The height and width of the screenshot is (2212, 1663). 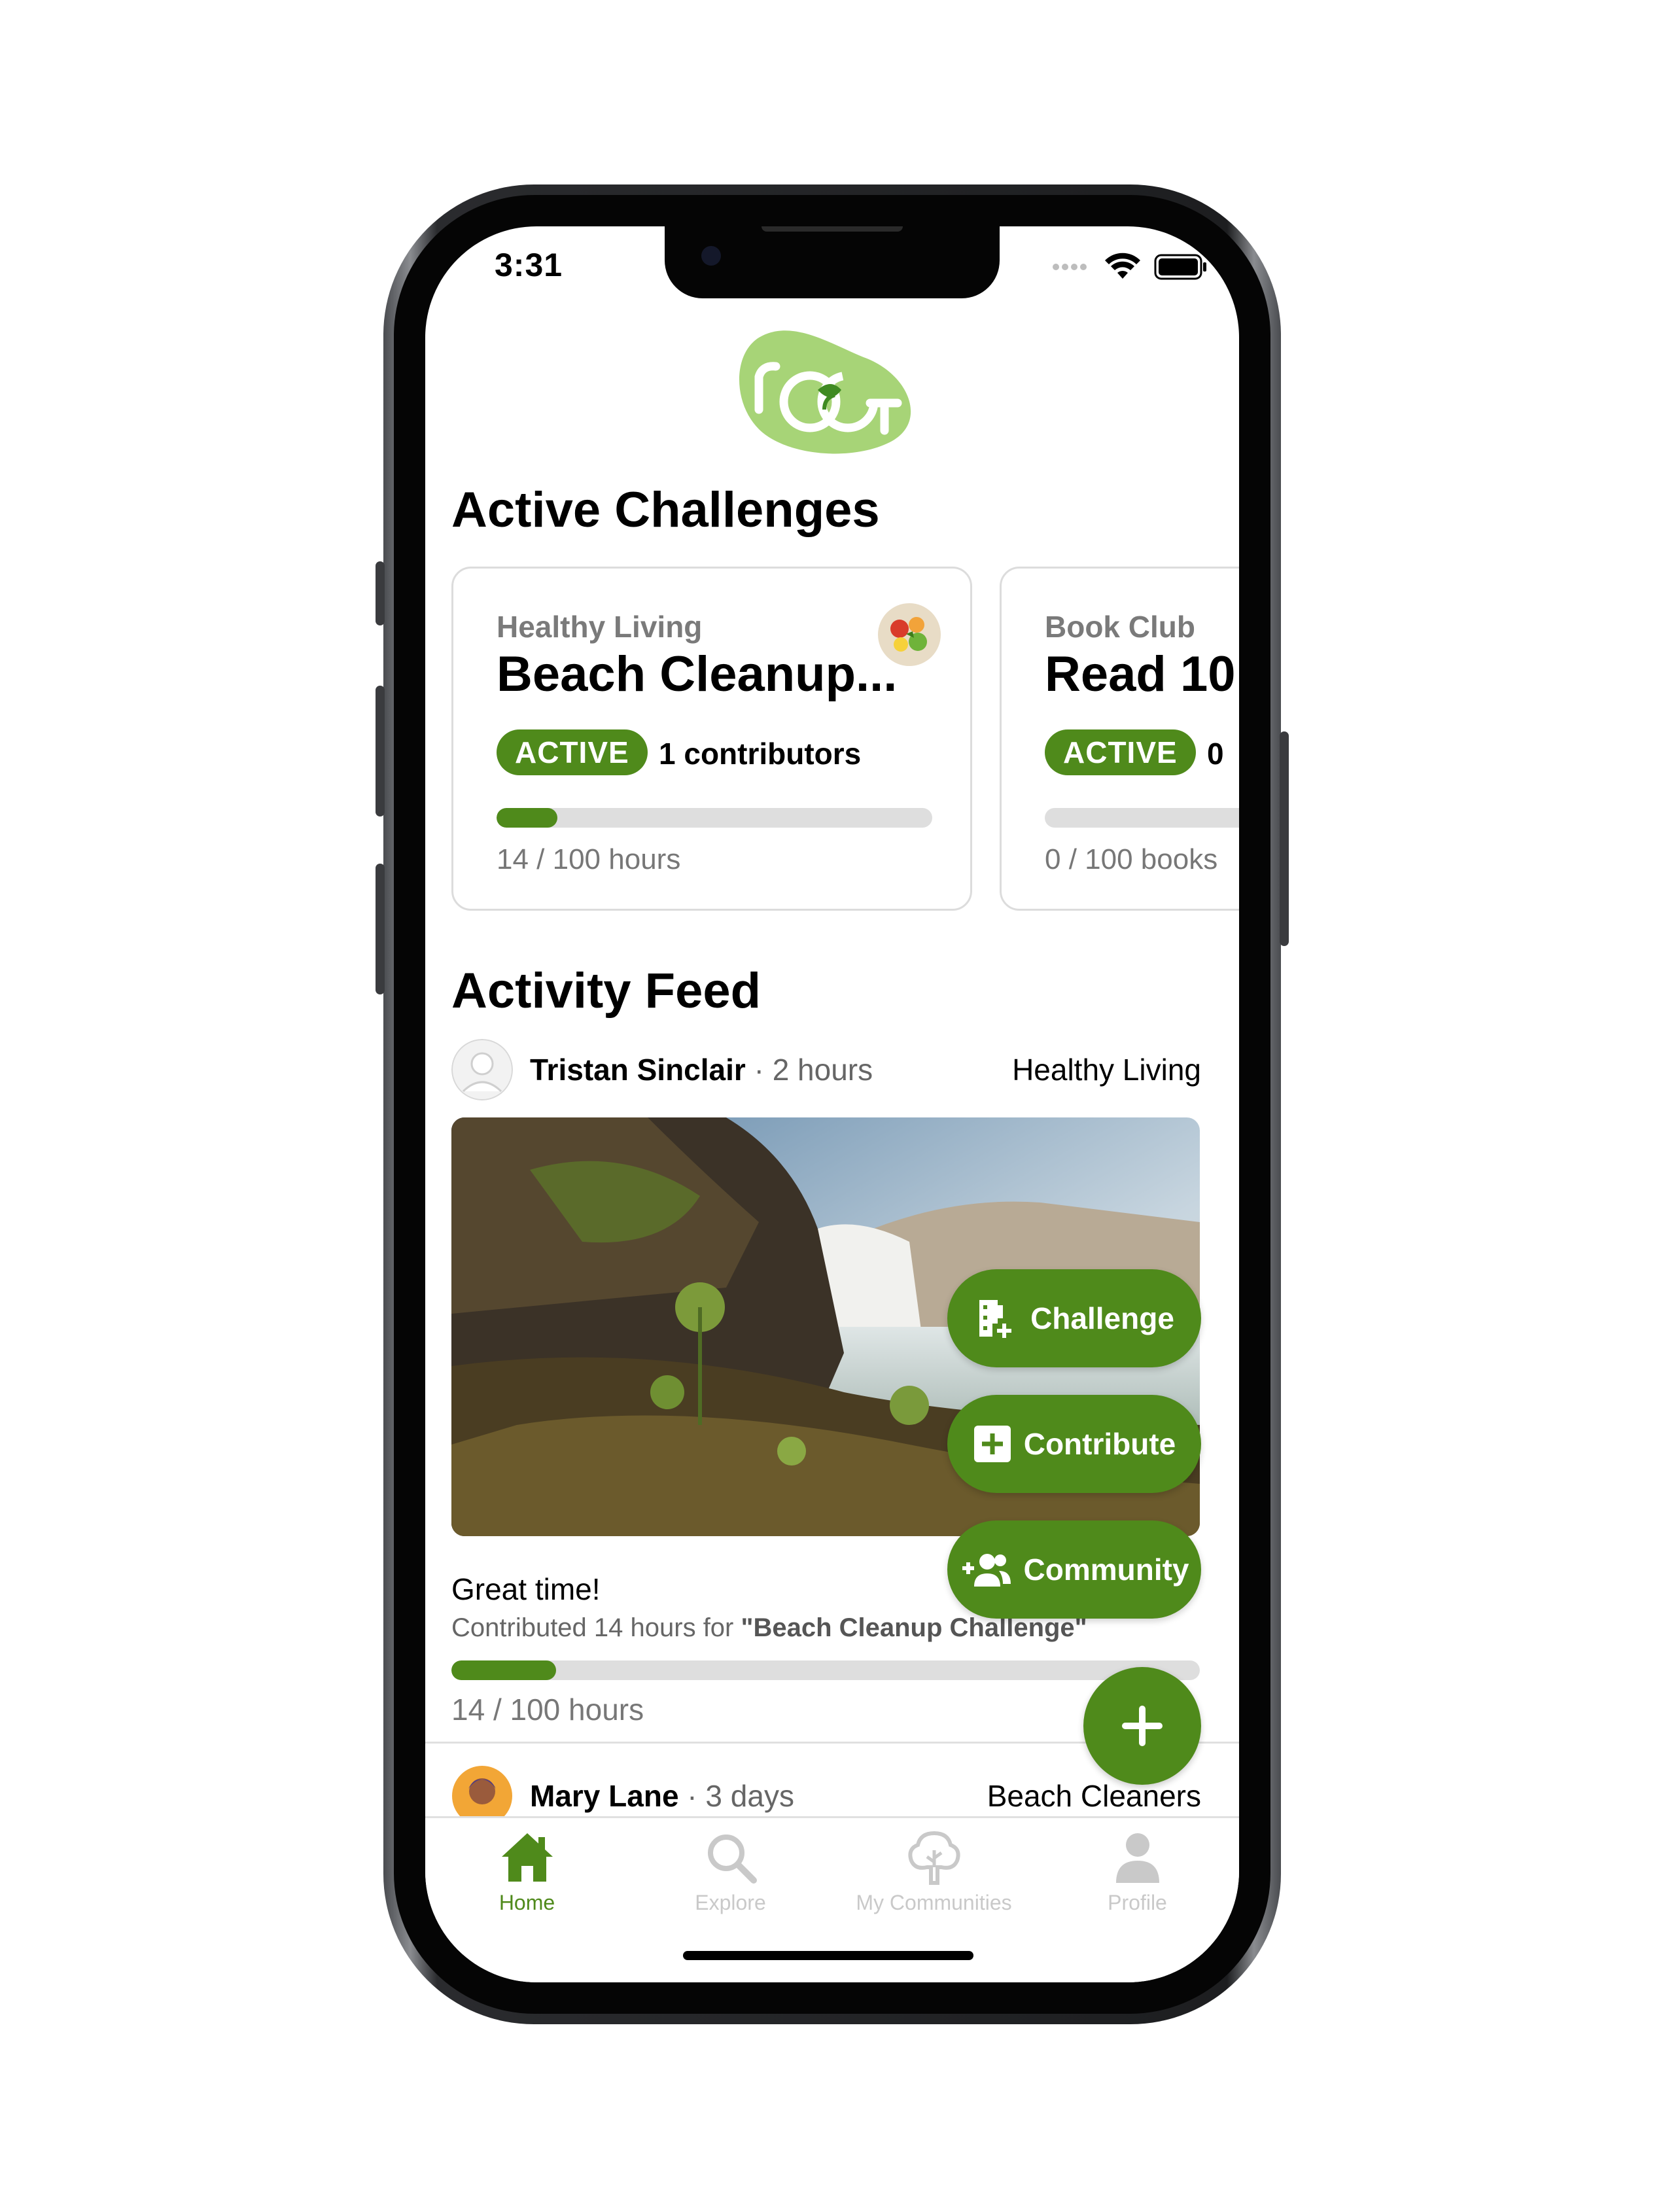 I want to click on post-time: 3 days, so click(x=749, y=1796).